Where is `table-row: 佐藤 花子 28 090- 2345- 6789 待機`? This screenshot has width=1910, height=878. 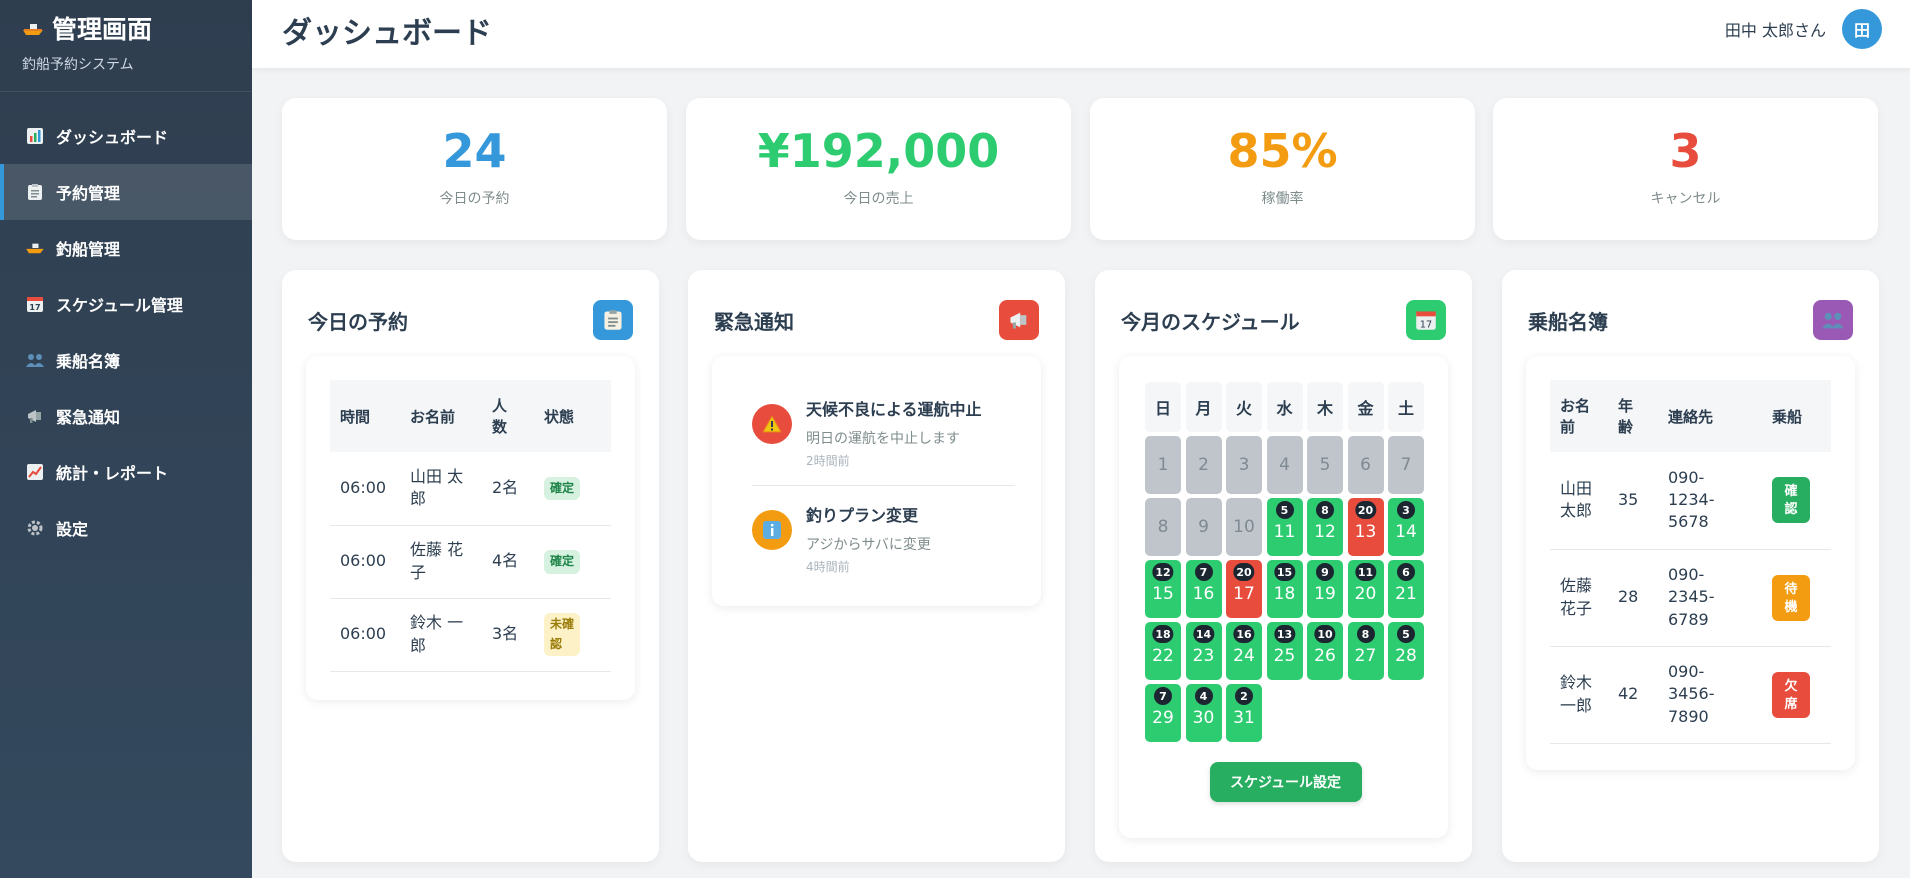 table-row: 佐藤 花子 28 090- 2345- 6789 待機 is located at coordinates (1690, 598).